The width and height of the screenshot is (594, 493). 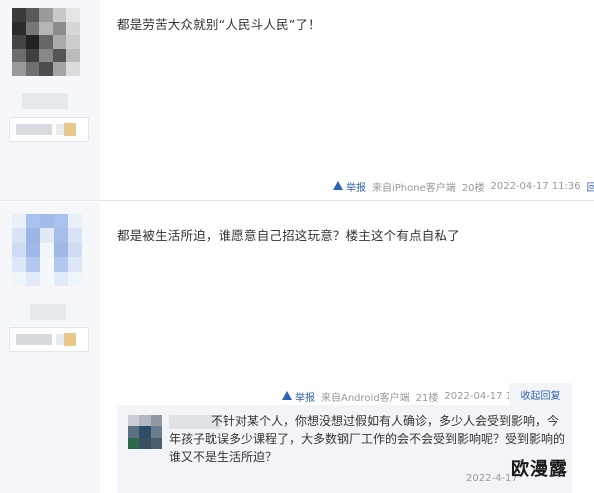 I want to click on watermark: 欧漫露, so click(x=539, y=469).